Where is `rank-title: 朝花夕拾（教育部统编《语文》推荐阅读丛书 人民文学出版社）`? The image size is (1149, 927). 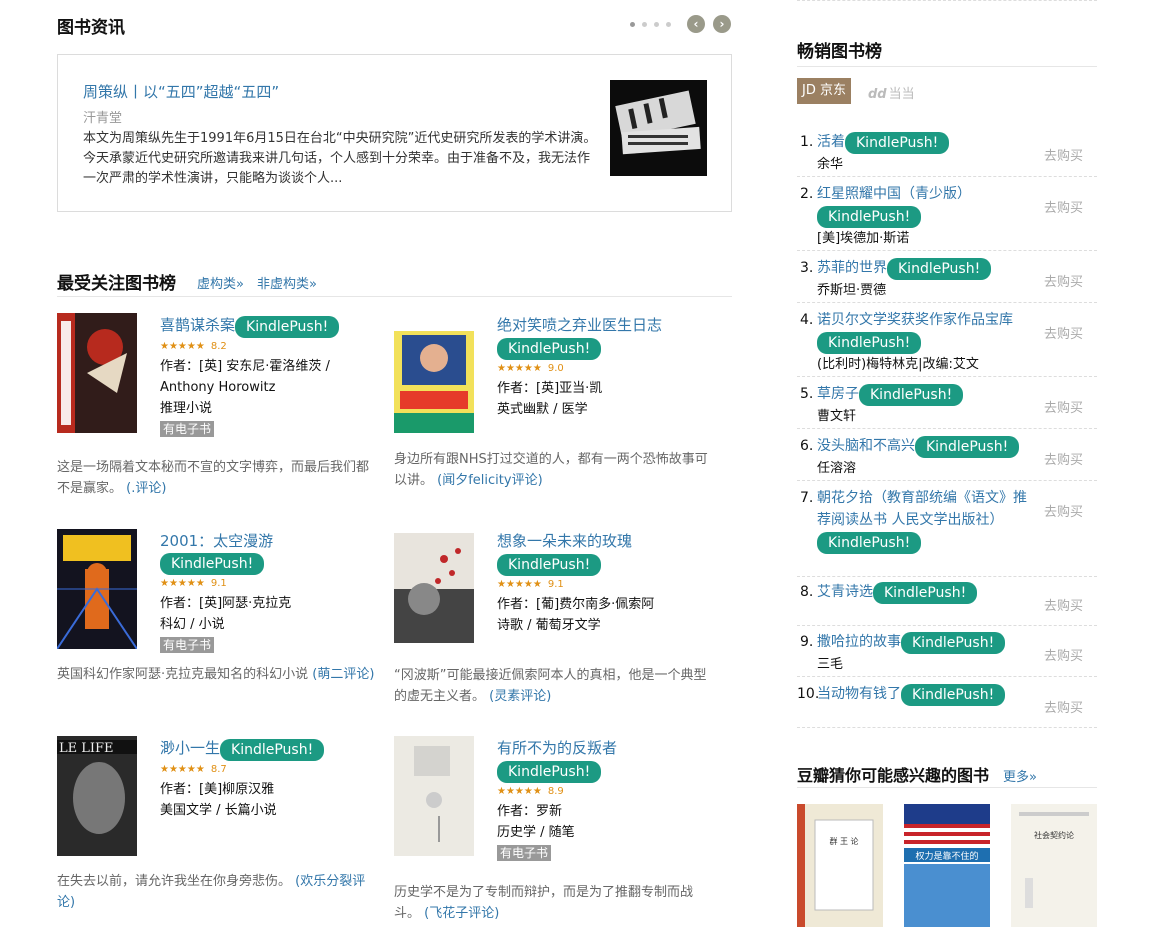
rank-title: 朝花夕拾（教育部统编《语文》推荐阅读丛书 人民文学出版社） is located at coordinates (928, 509).